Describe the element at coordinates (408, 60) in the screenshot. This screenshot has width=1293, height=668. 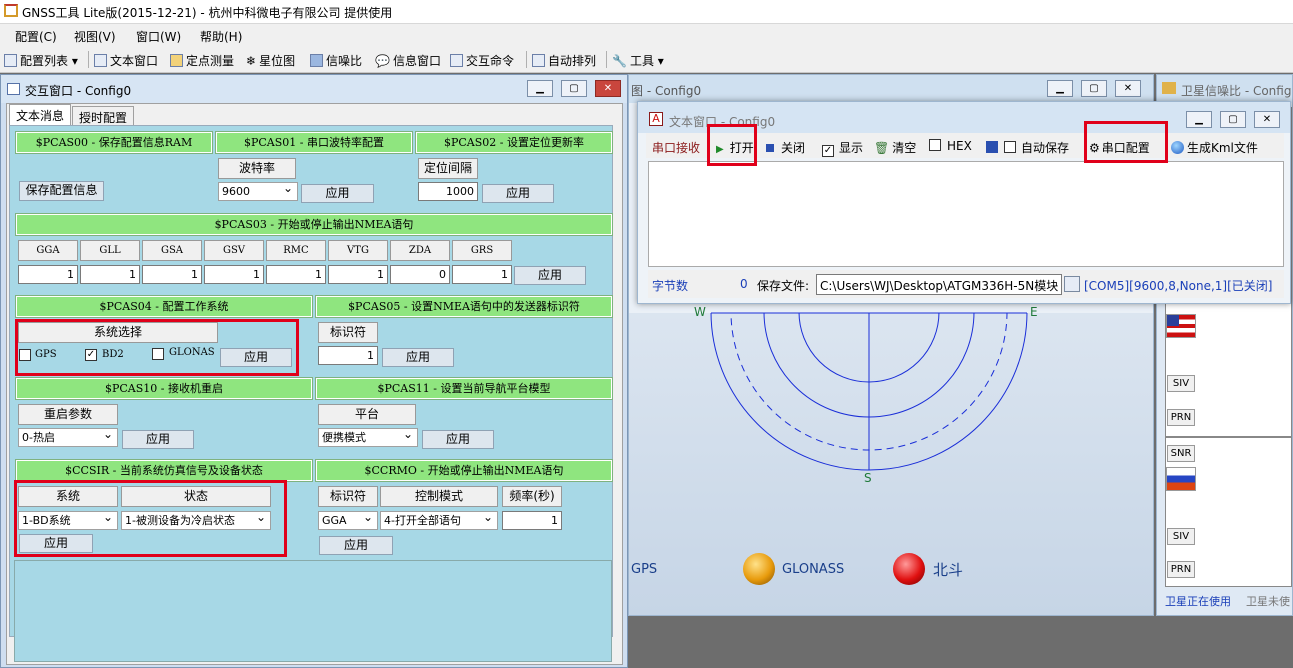
I see `info-window-button: 💬 信息窗口` at that location.